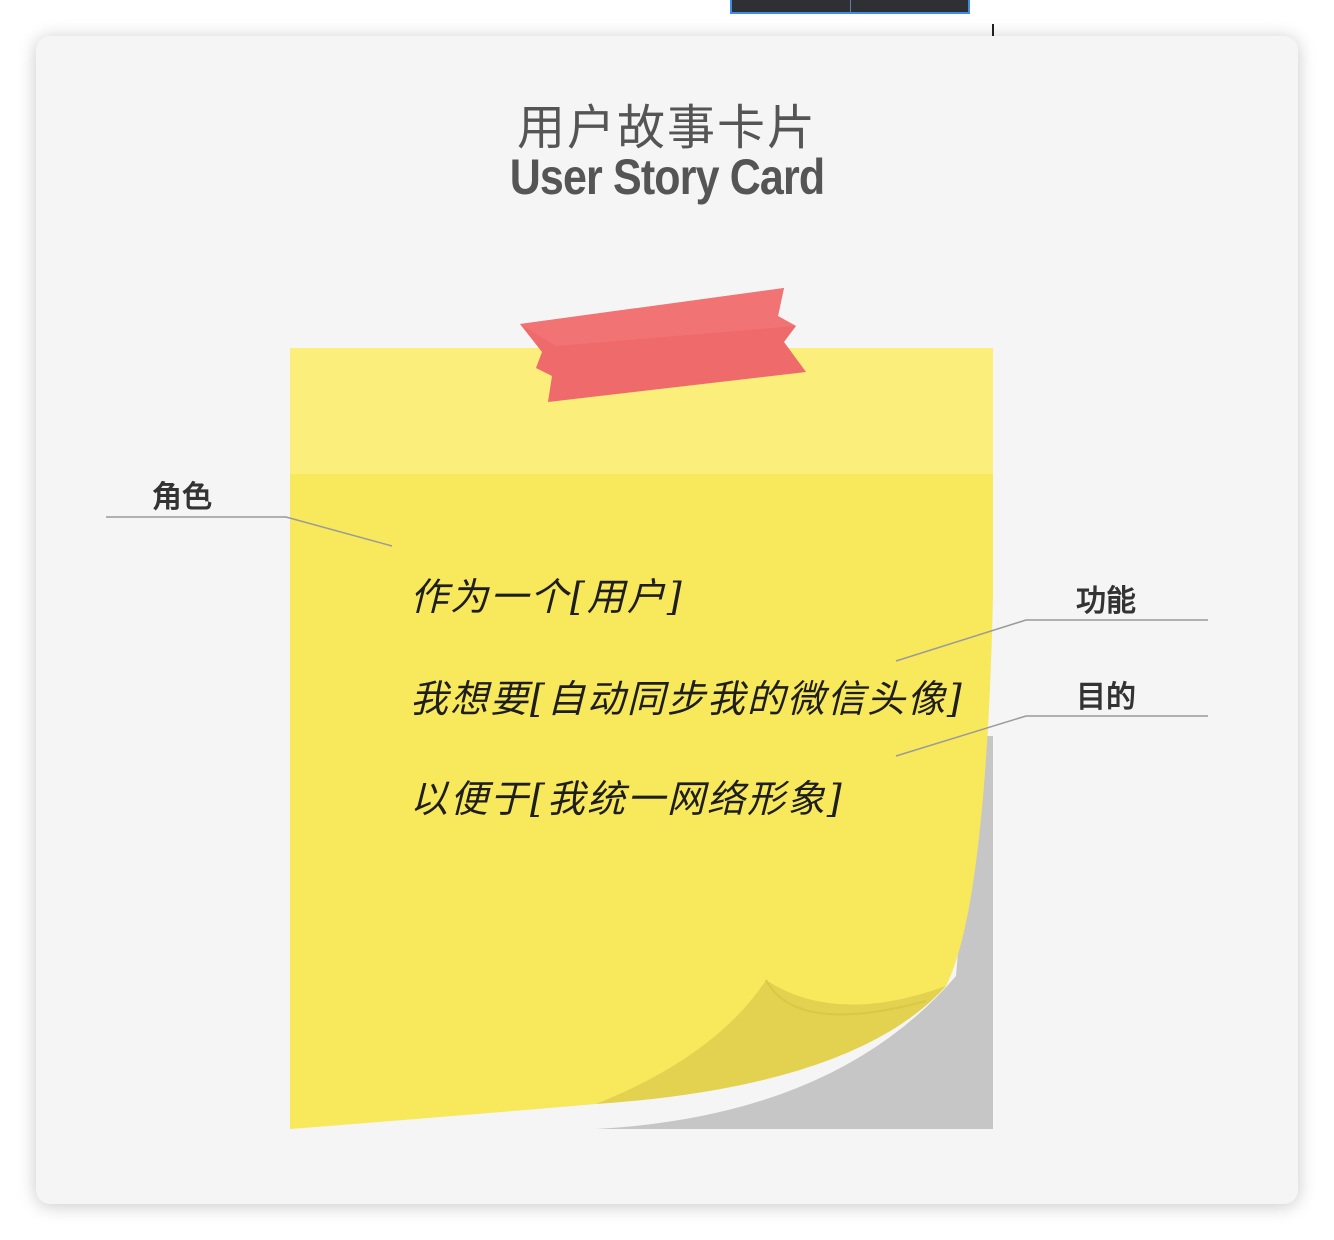 The width and height of the screenshot is (1334, 1240). I want to click on story-goal-line: 以便于[我统一网络形象], so click(627, 799).